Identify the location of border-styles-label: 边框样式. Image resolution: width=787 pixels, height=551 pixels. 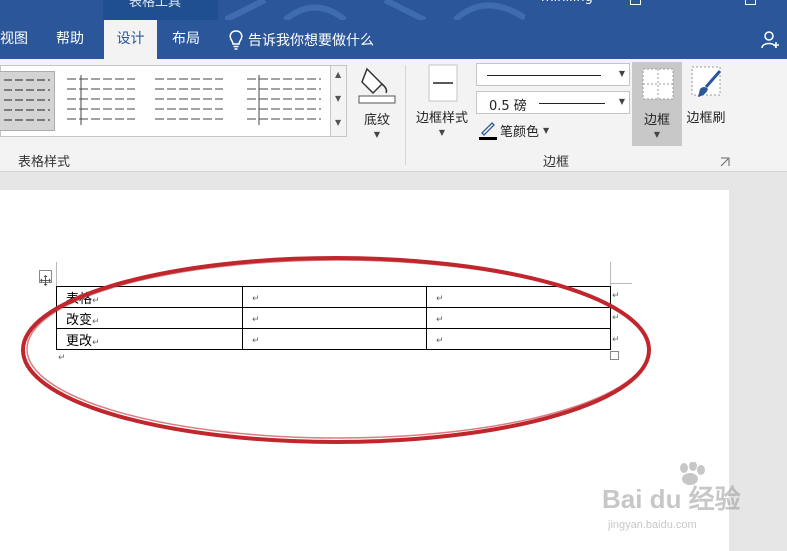
(441, 118).